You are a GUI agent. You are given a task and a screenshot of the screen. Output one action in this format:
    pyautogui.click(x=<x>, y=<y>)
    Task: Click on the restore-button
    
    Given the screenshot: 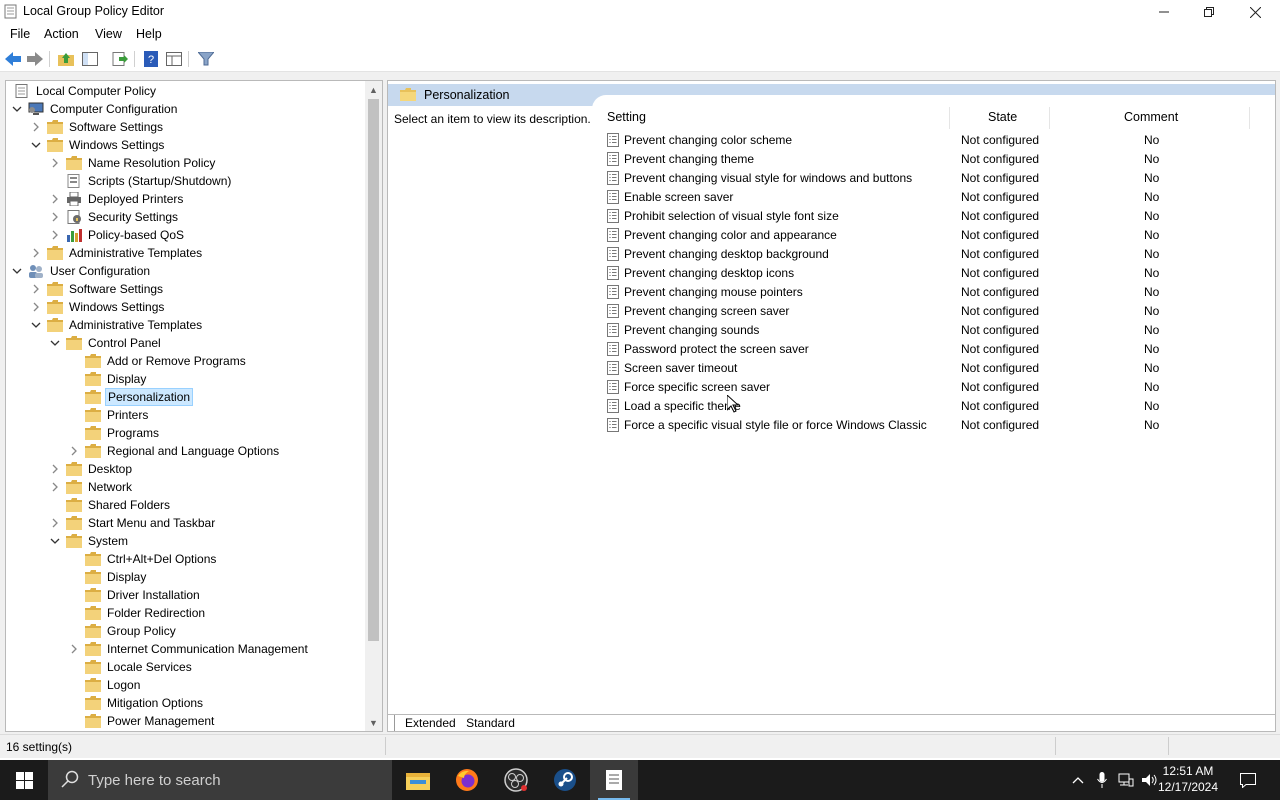 What is the action you would take?
    pyautogui.click(x=1209, y=12)
    